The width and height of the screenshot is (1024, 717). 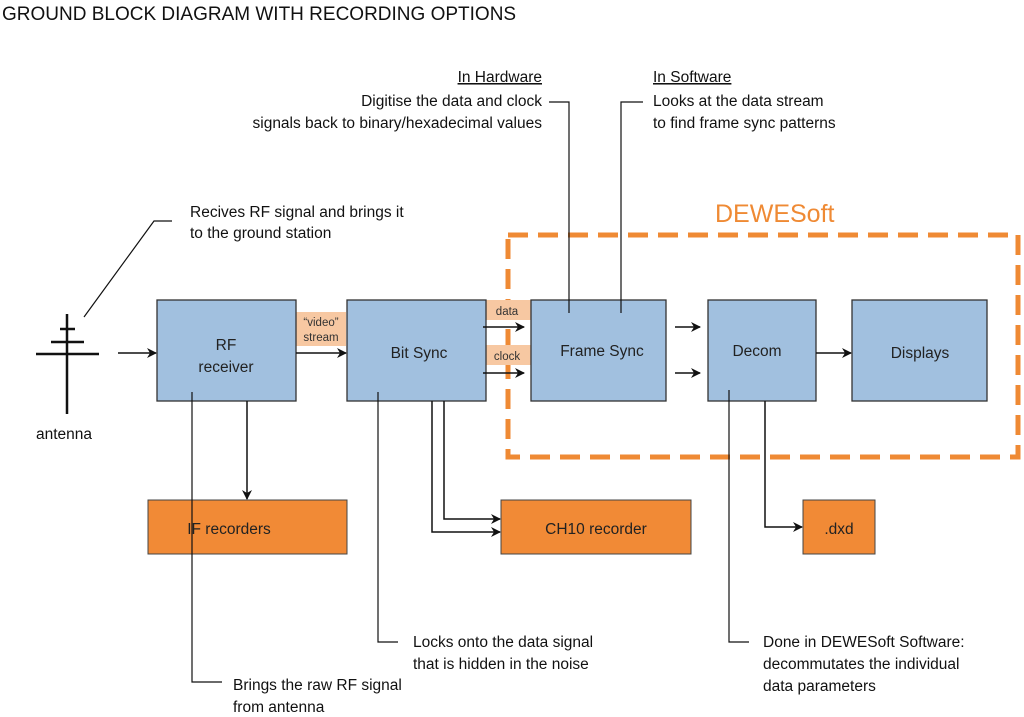 I want to click on bitsync-note-leader, so click(x=387, y=517).